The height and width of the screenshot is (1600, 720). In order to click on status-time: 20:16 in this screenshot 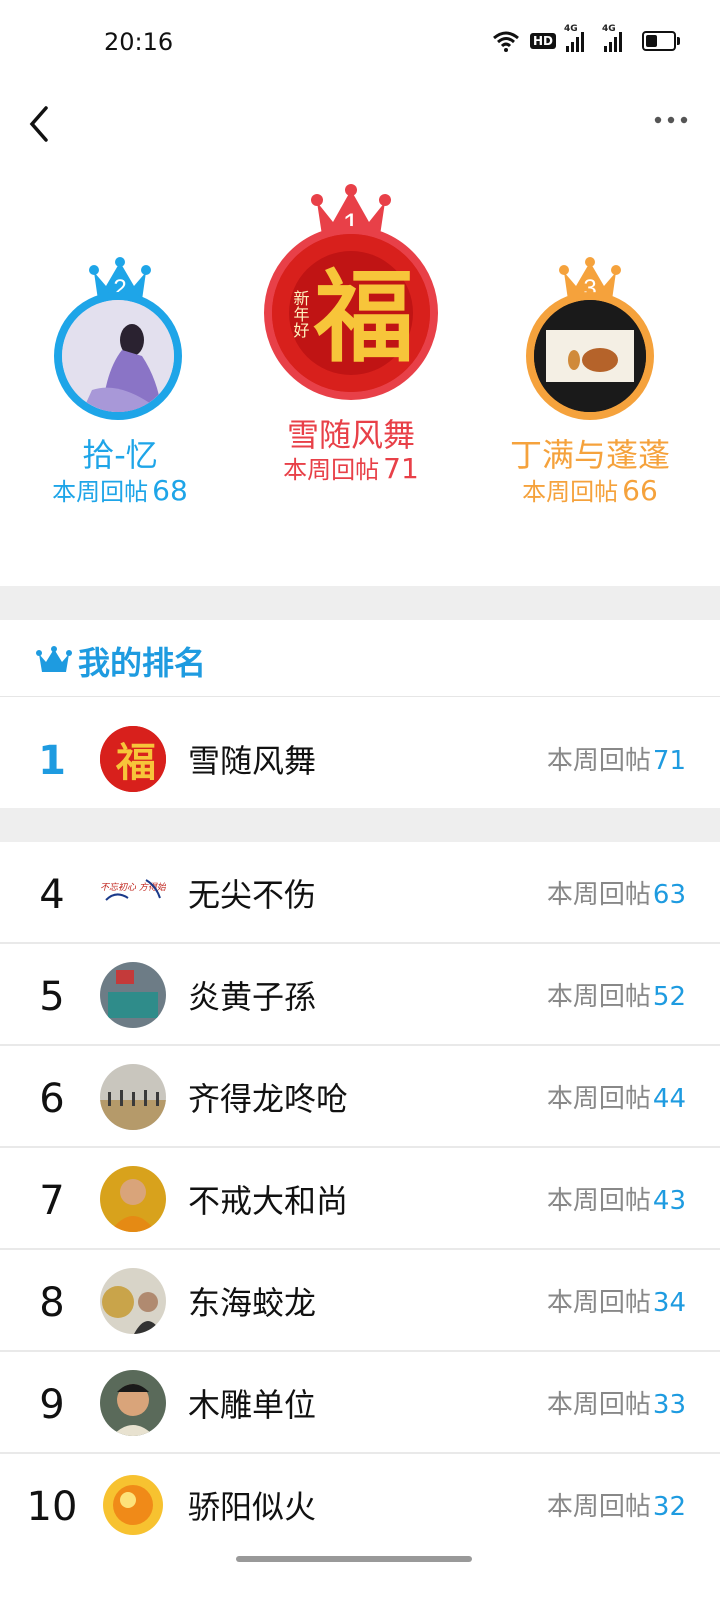, I will do `click(139, 42)`.